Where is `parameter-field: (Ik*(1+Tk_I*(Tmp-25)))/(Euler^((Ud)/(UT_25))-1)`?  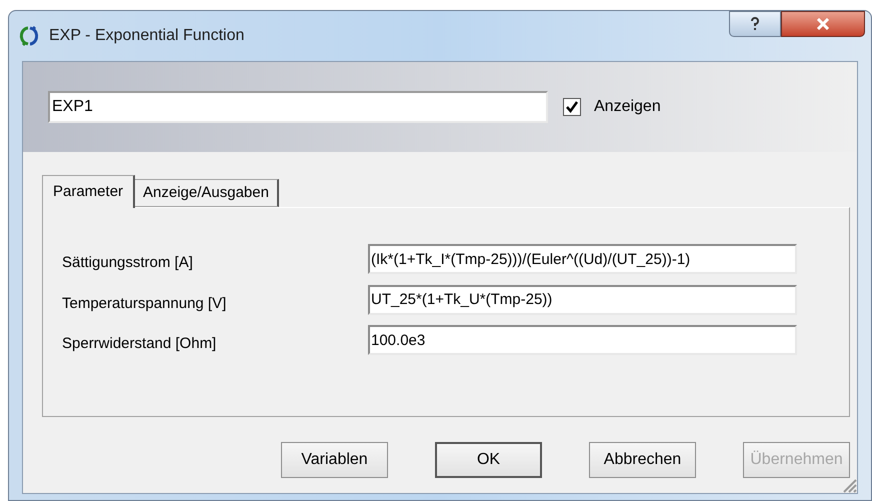 parameter-field: (Ik*(1+Tk_I*(Tmp-25)))/(Euler^((Ud)/(UT_25))-1) is located at coordinates (582, 259).